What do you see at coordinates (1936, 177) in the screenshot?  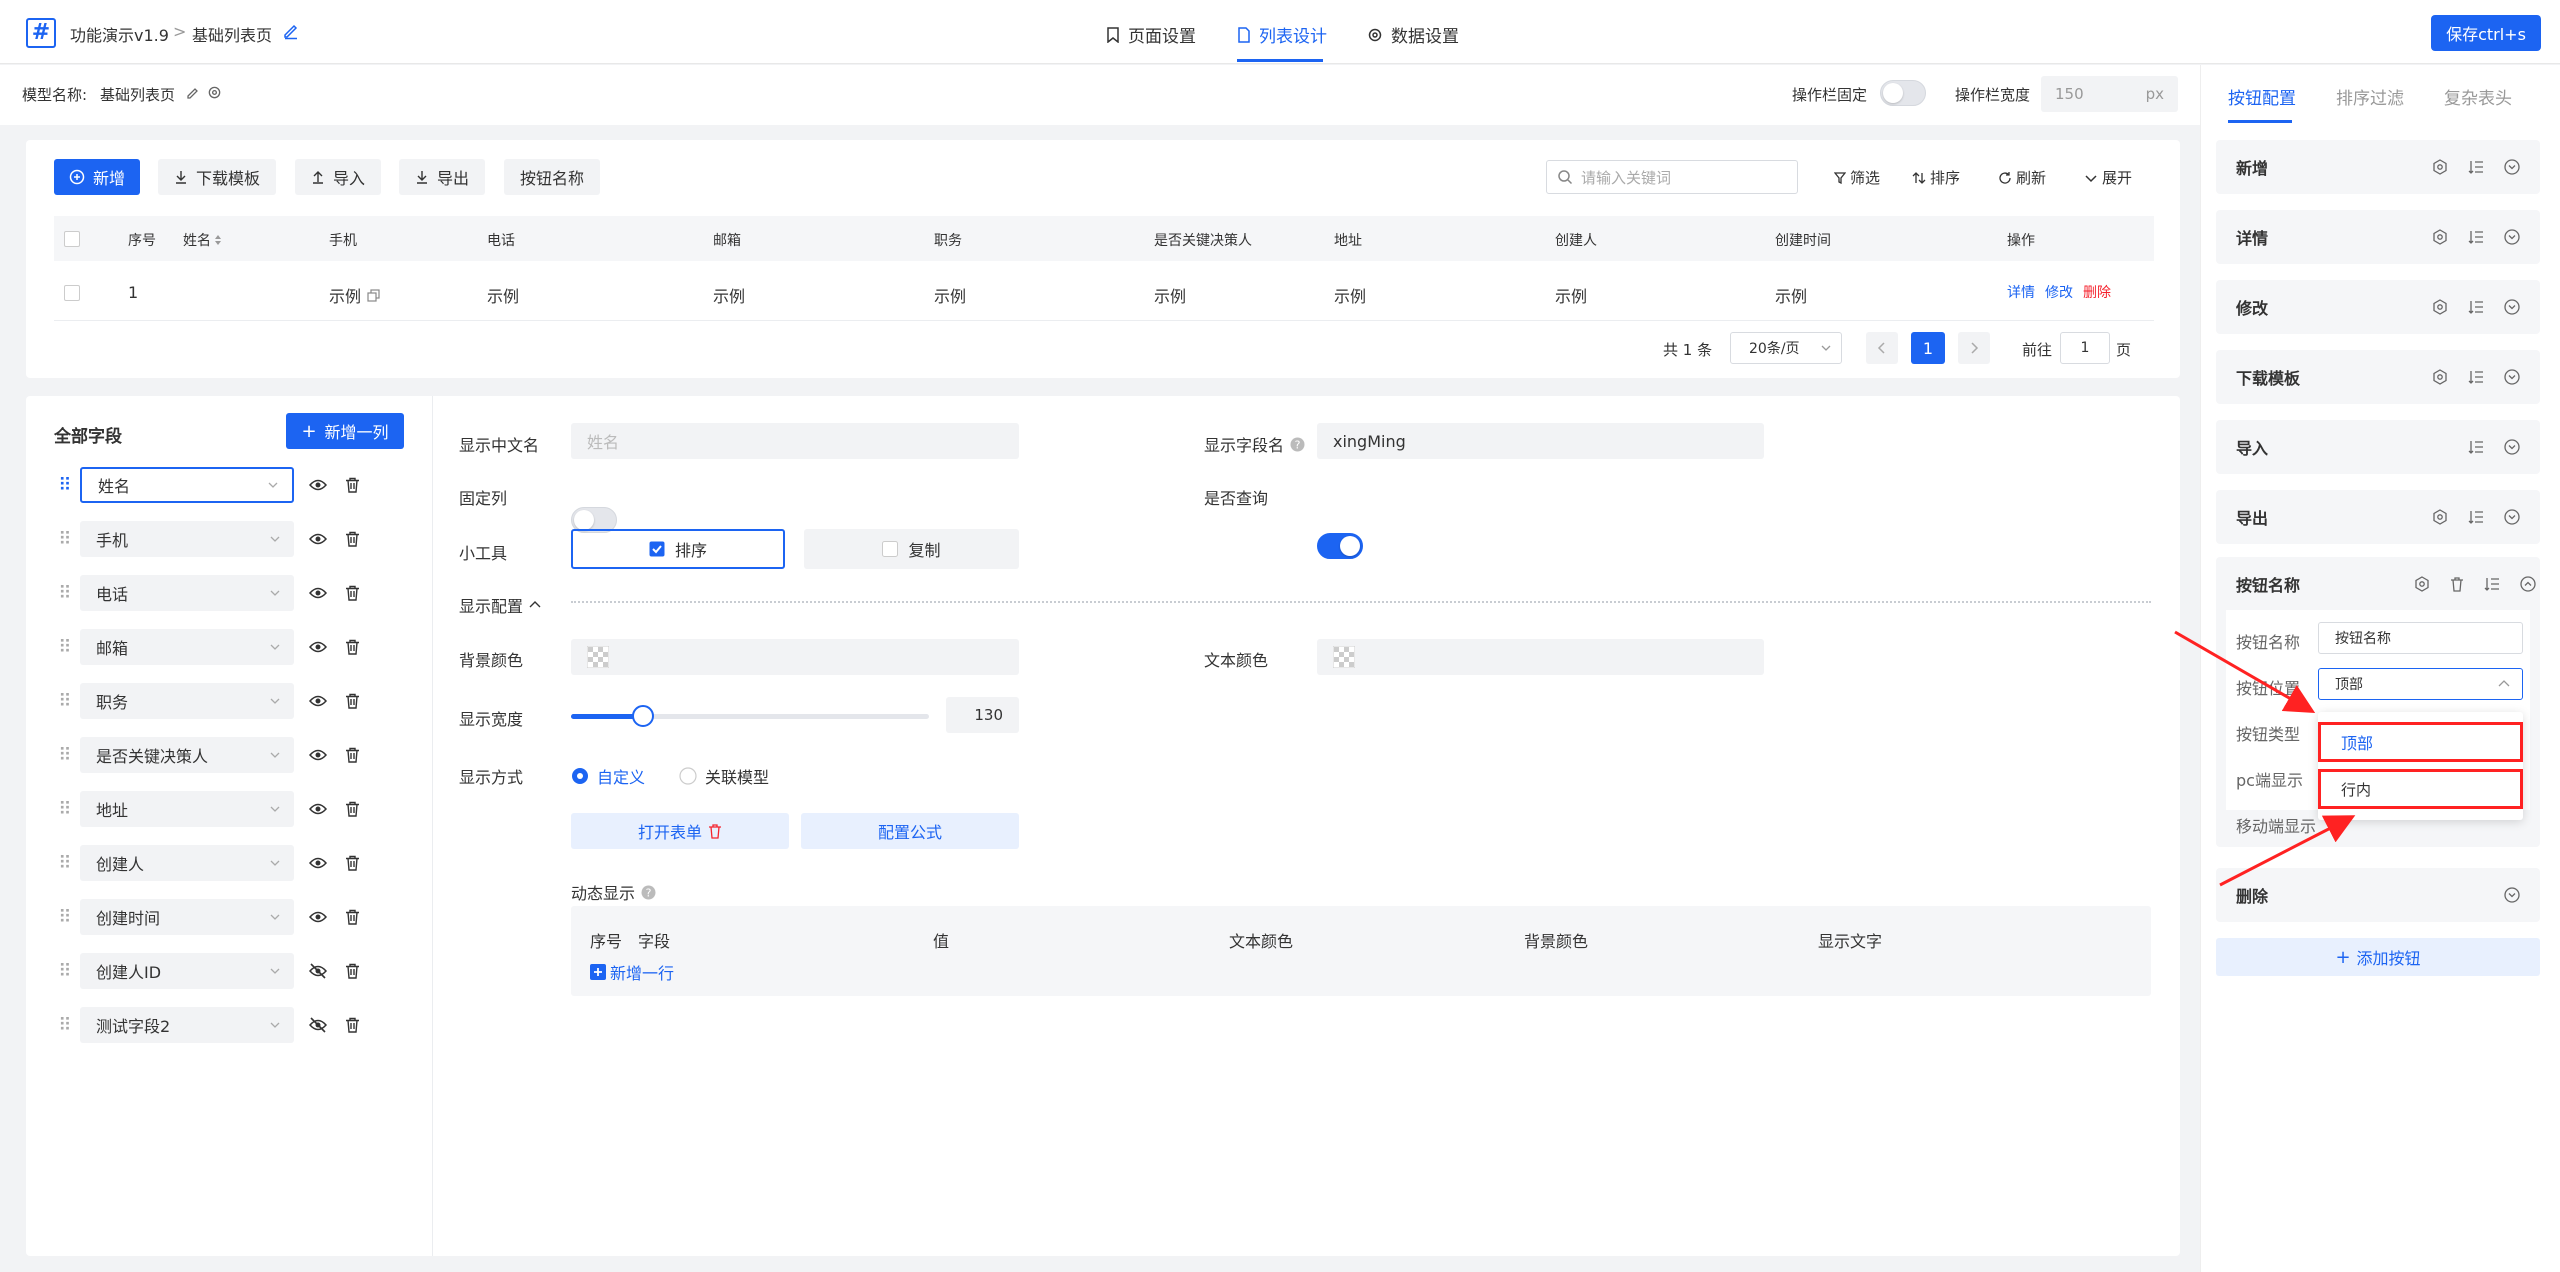 I see `sort-button: 排序` at bounding box center [1936, 177].